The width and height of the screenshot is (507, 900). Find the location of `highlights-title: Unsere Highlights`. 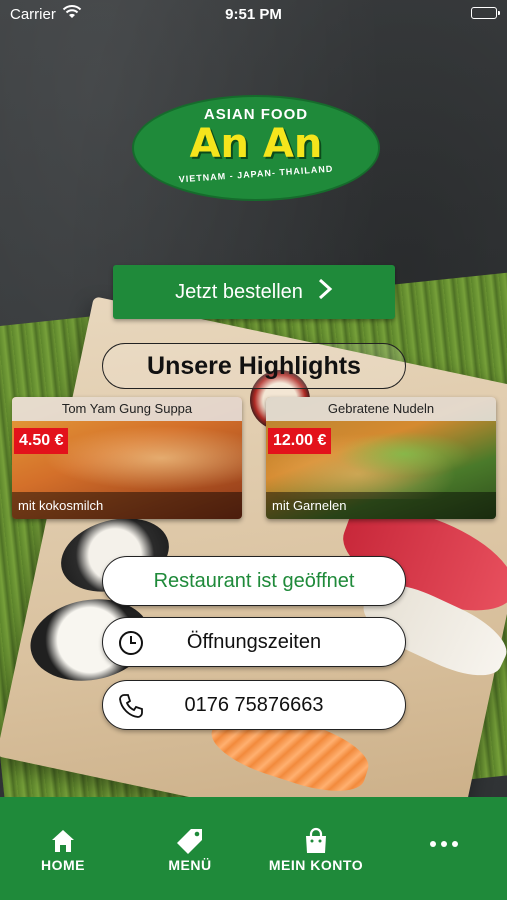

highlights-title: Unsere Highlights is located at coordinates (254, 366).